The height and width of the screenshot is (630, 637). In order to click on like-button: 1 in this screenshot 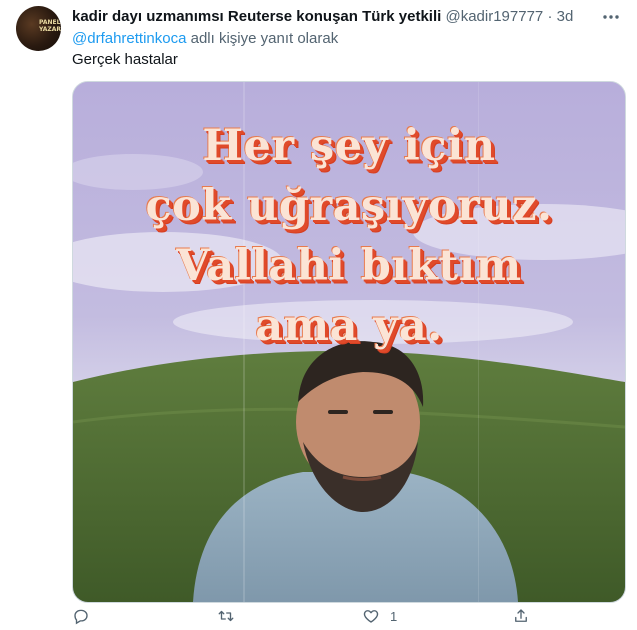, I will do `click(379, 616)`.